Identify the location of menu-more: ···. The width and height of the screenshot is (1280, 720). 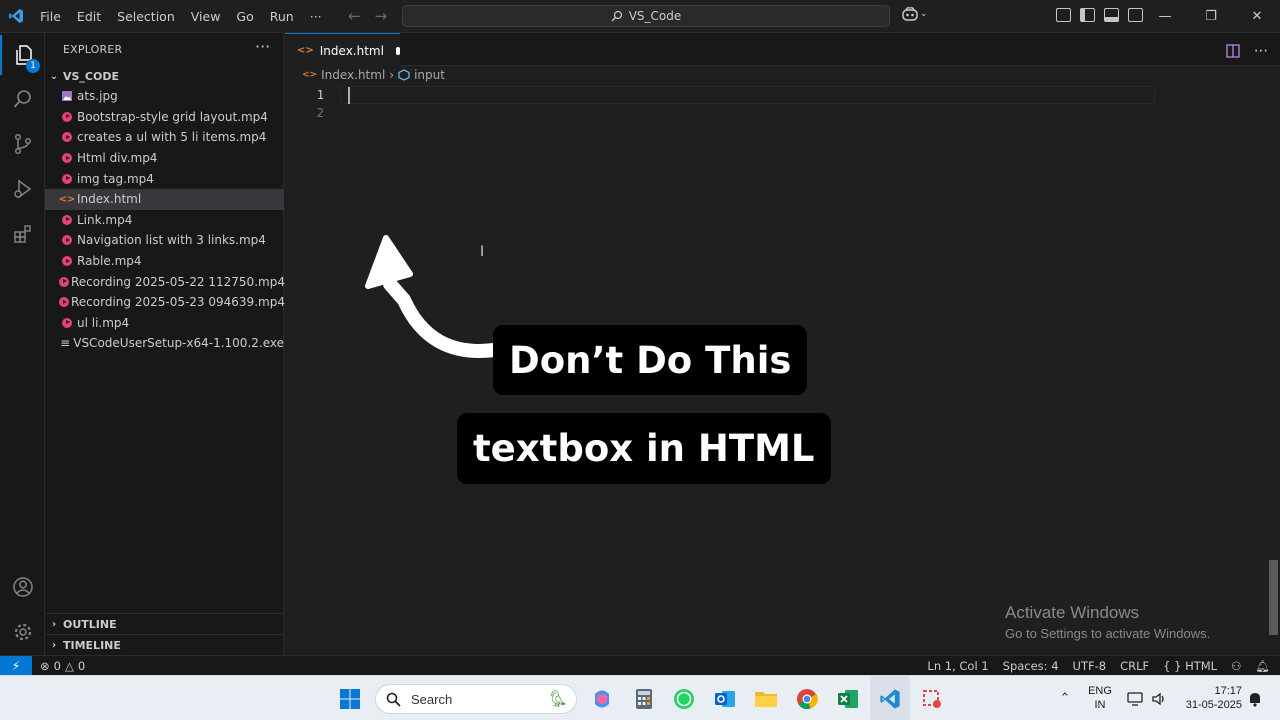
(316, 16).